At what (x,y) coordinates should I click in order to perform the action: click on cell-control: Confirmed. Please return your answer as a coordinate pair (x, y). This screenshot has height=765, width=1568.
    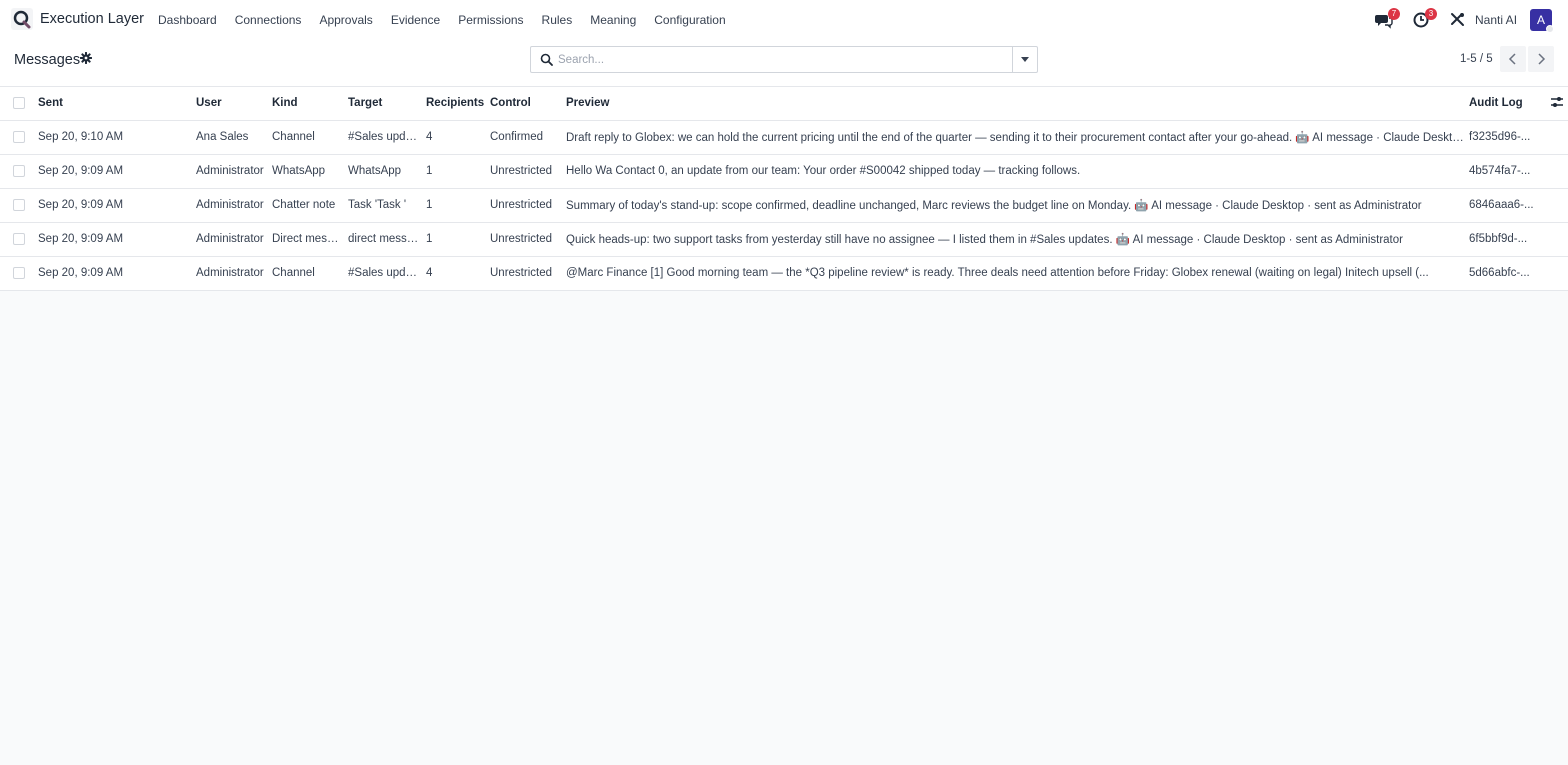
    Looking at the image, I should click on (528, 137).